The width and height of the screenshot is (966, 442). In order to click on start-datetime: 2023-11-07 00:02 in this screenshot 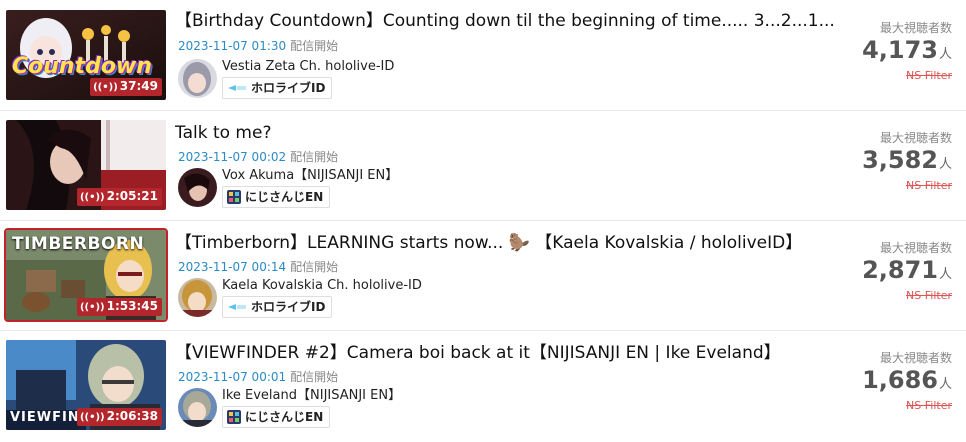, I will do `click(232, 157)`.